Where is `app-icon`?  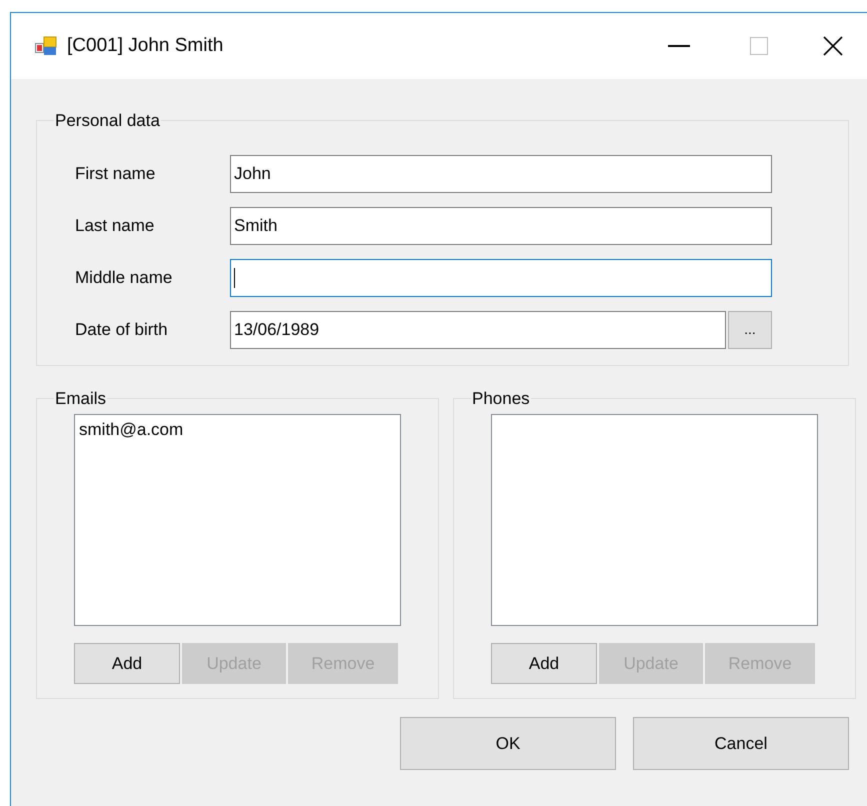 app-icon is located at coordinates (46, 46).